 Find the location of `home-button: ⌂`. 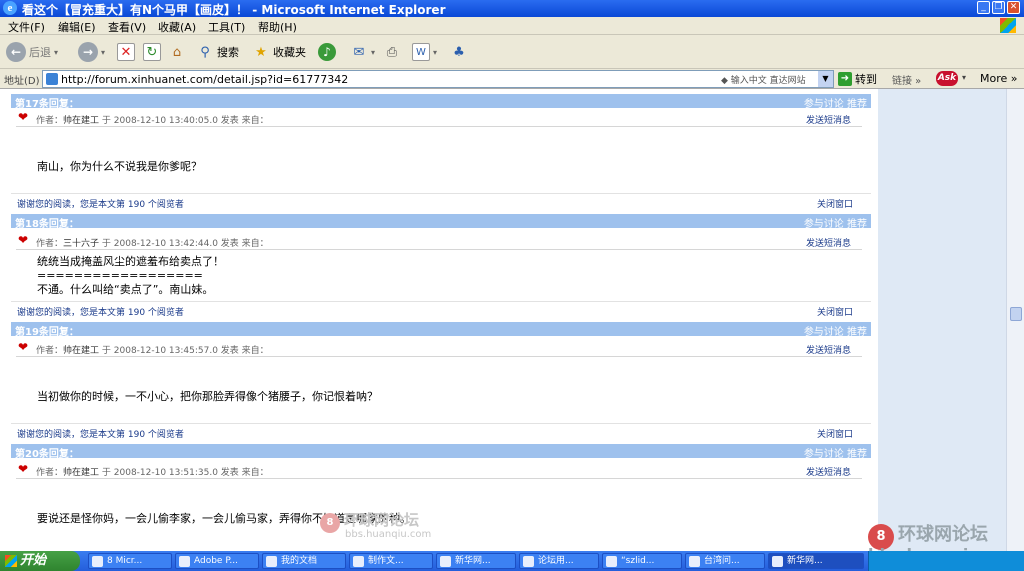

home-button: ⌂ is located at coordinates (177, 52).